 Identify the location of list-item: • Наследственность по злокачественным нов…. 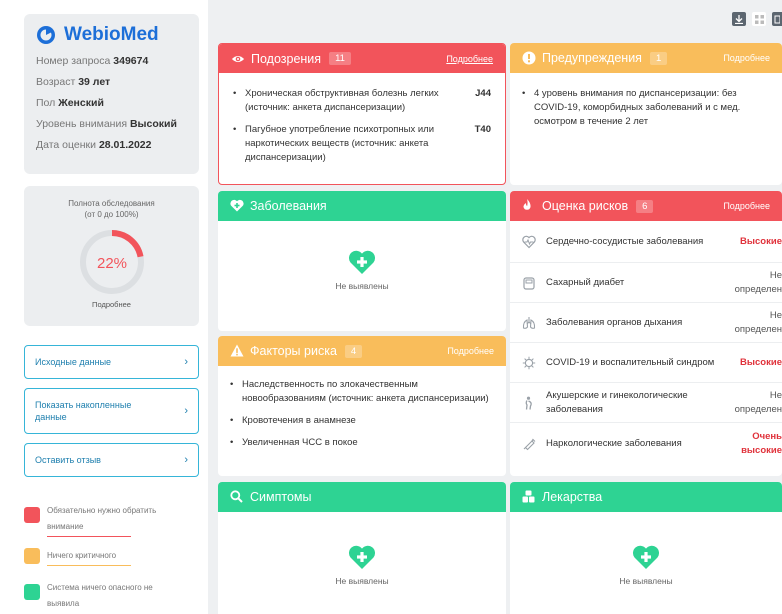
(359, 391).